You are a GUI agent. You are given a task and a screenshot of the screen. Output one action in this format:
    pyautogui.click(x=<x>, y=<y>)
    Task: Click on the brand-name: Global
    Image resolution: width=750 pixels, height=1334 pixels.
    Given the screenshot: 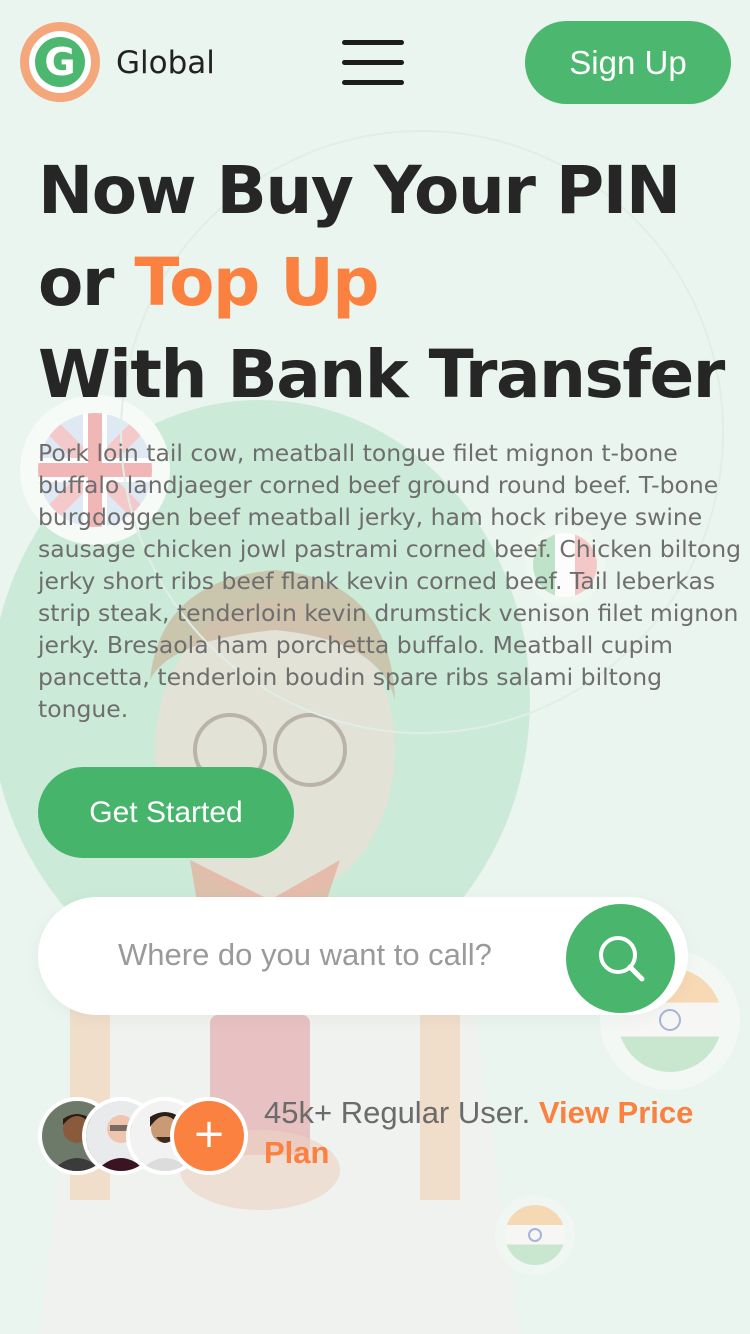 What is the action you would take?
    pyautogui.click(x=165, y=63)
    